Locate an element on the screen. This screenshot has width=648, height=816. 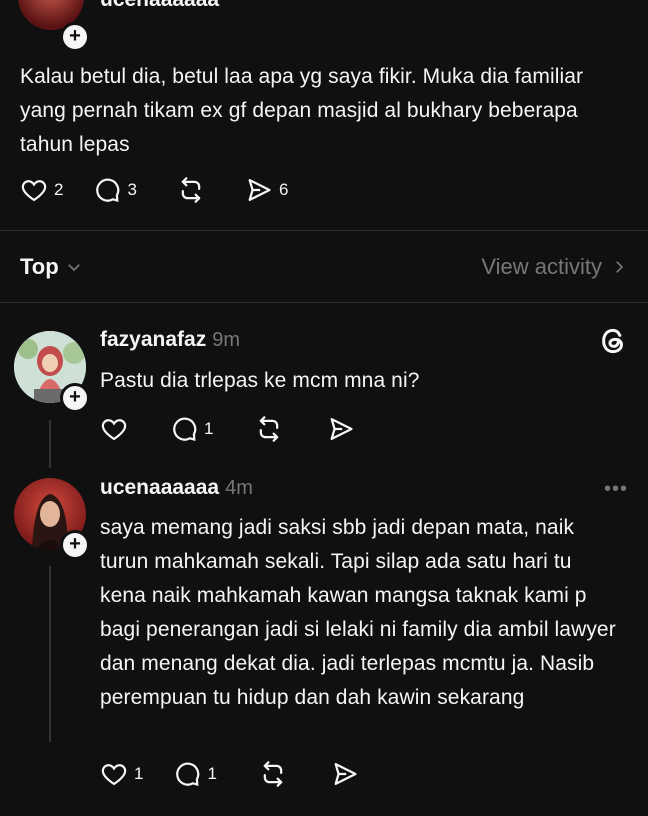
reply1-time: 9m is located at coordinates (226, 340).